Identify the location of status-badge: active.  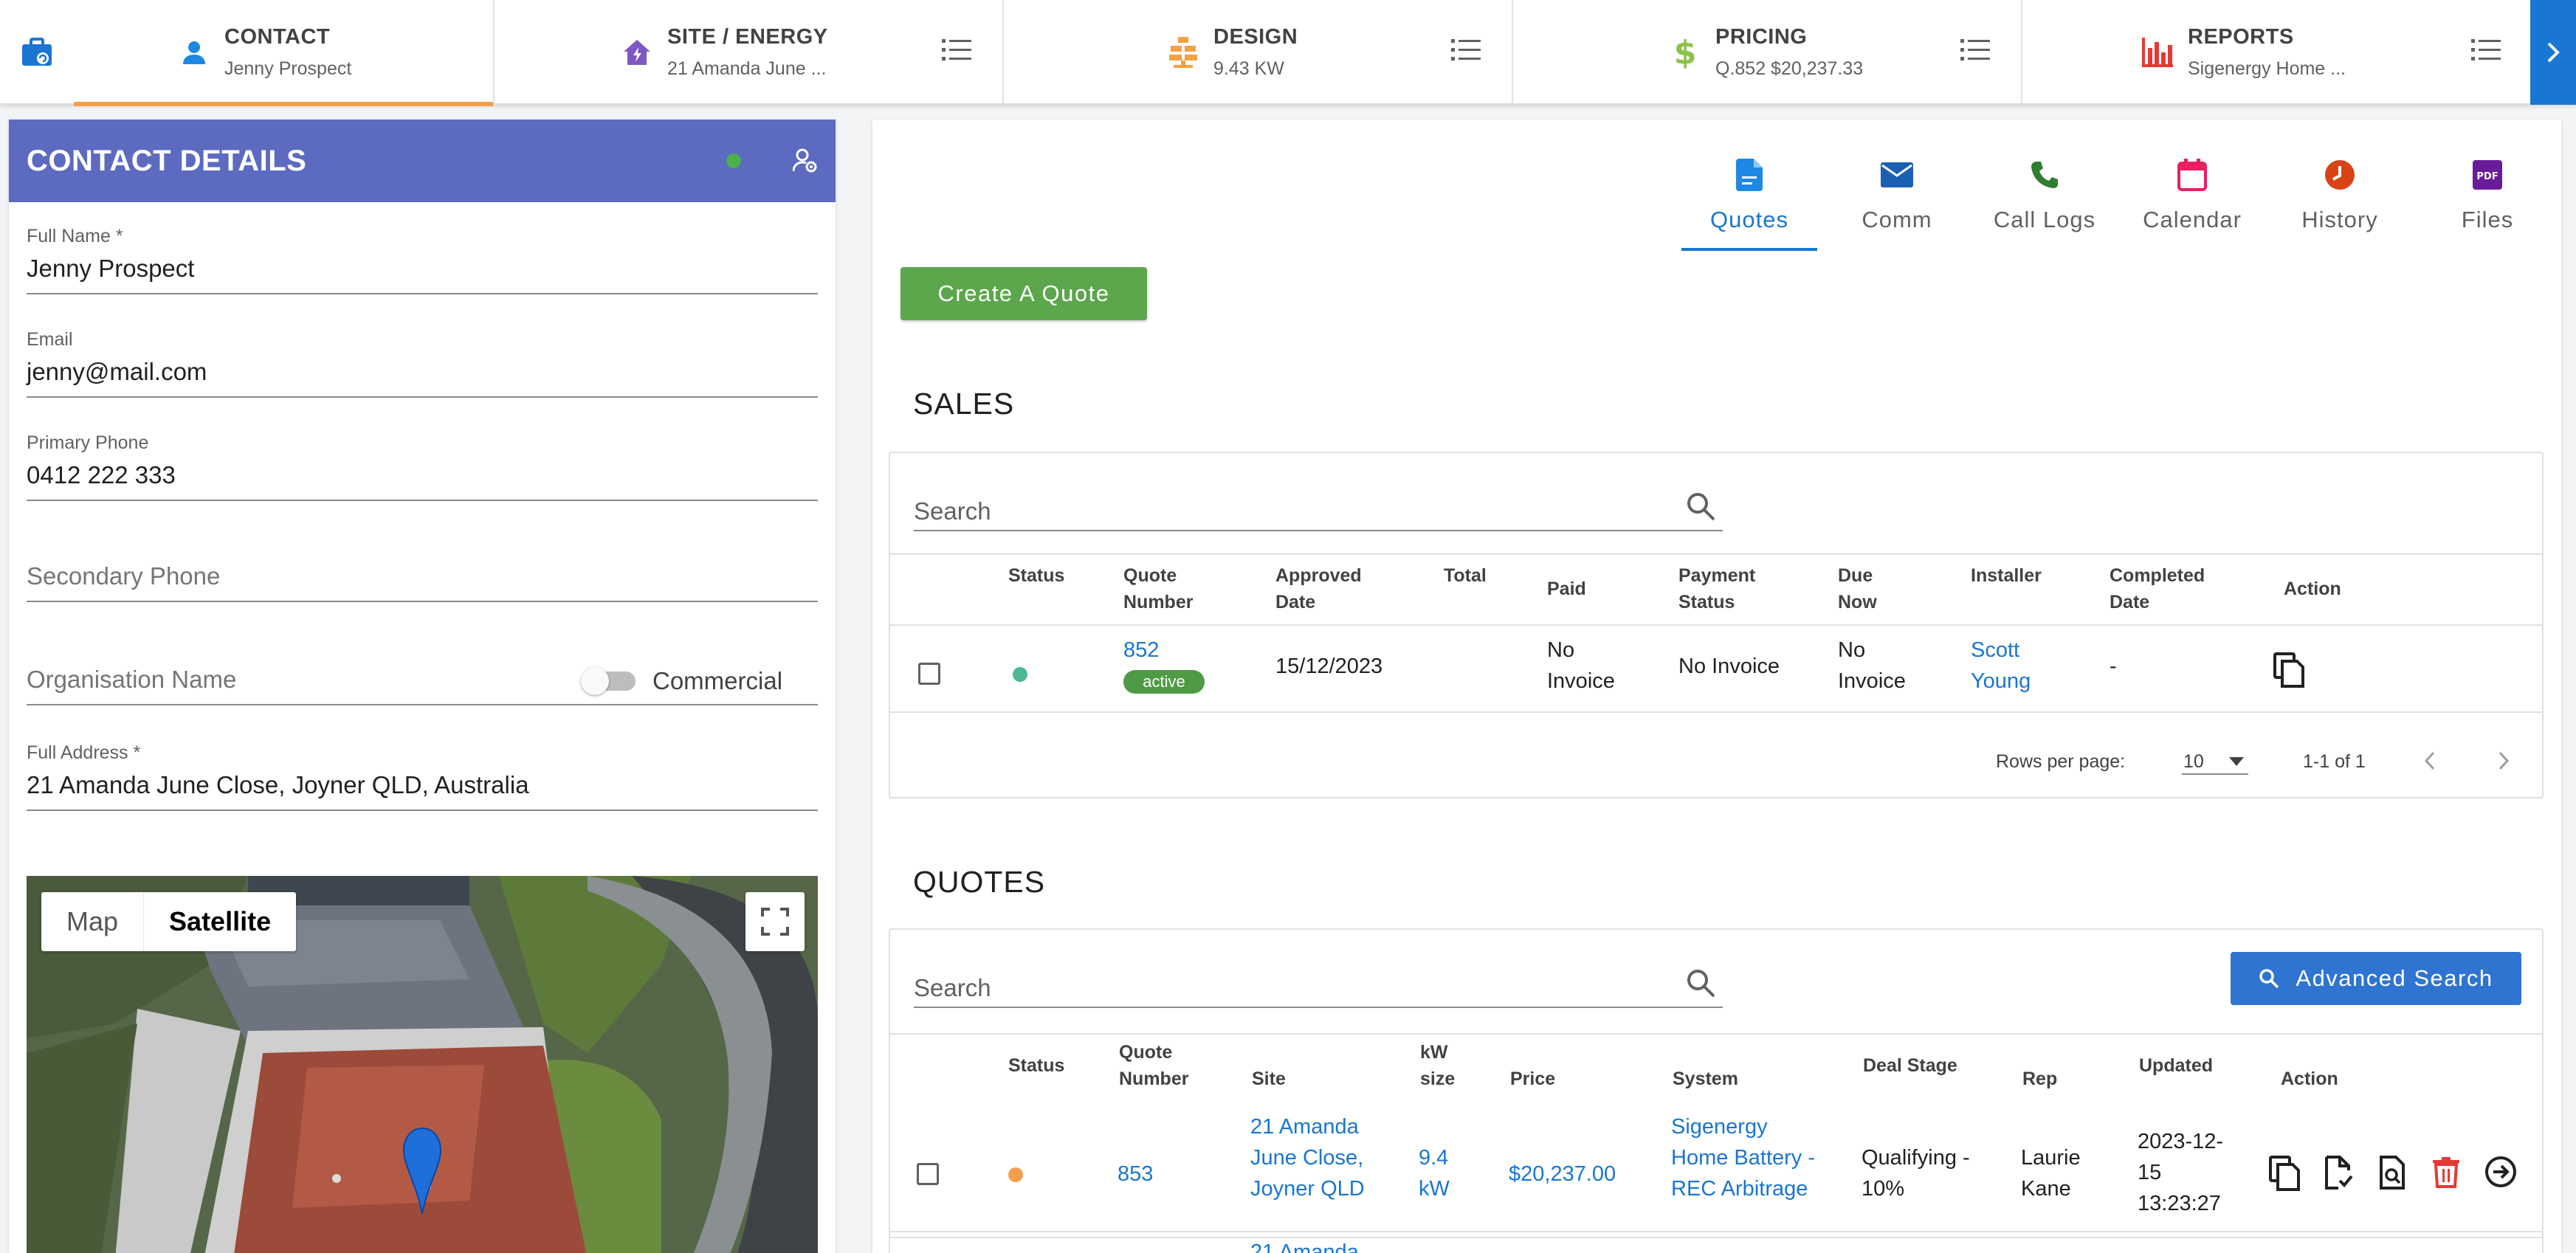
(1164, 682).